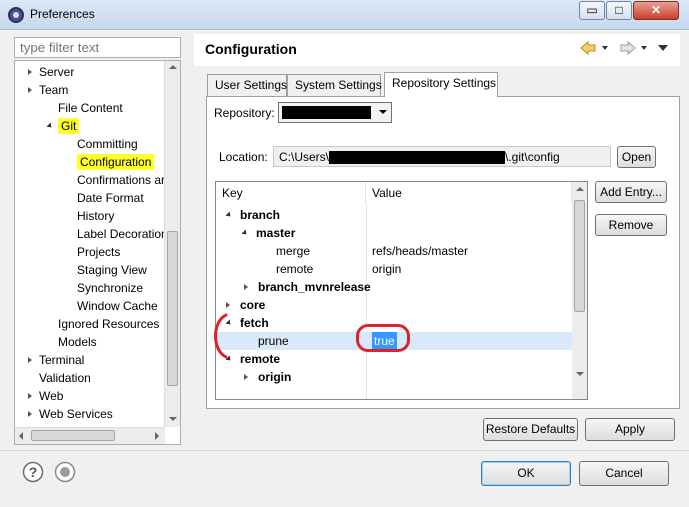  Describe the element at coordinates (644, 48) in the screenshot. I see `forward-dropdown-icon` at that location.